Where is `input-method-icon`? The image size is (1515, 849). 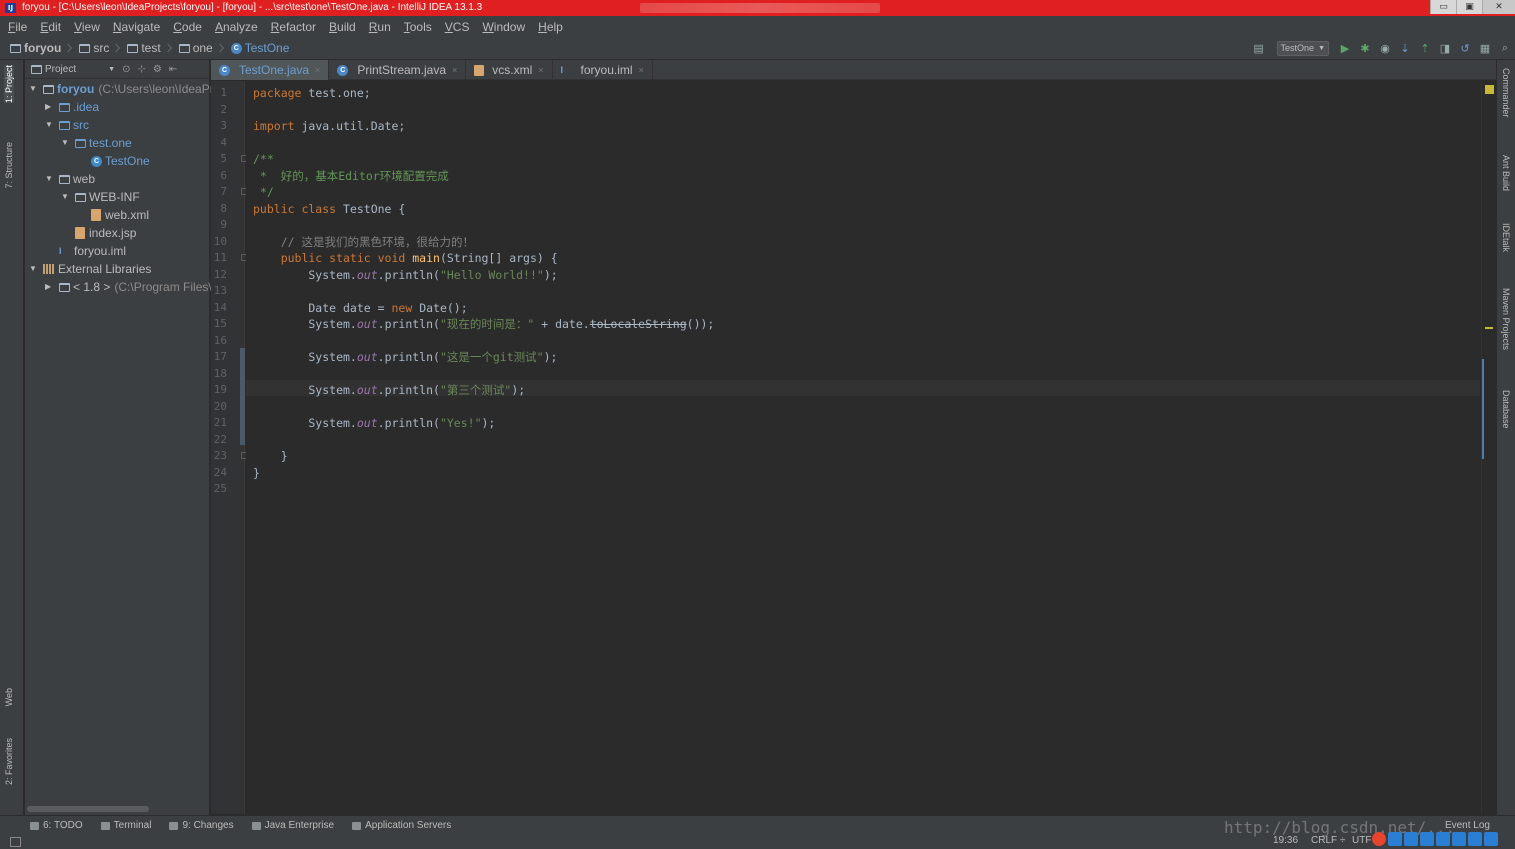 input-method-icon is located at coordinates (1379, 839).